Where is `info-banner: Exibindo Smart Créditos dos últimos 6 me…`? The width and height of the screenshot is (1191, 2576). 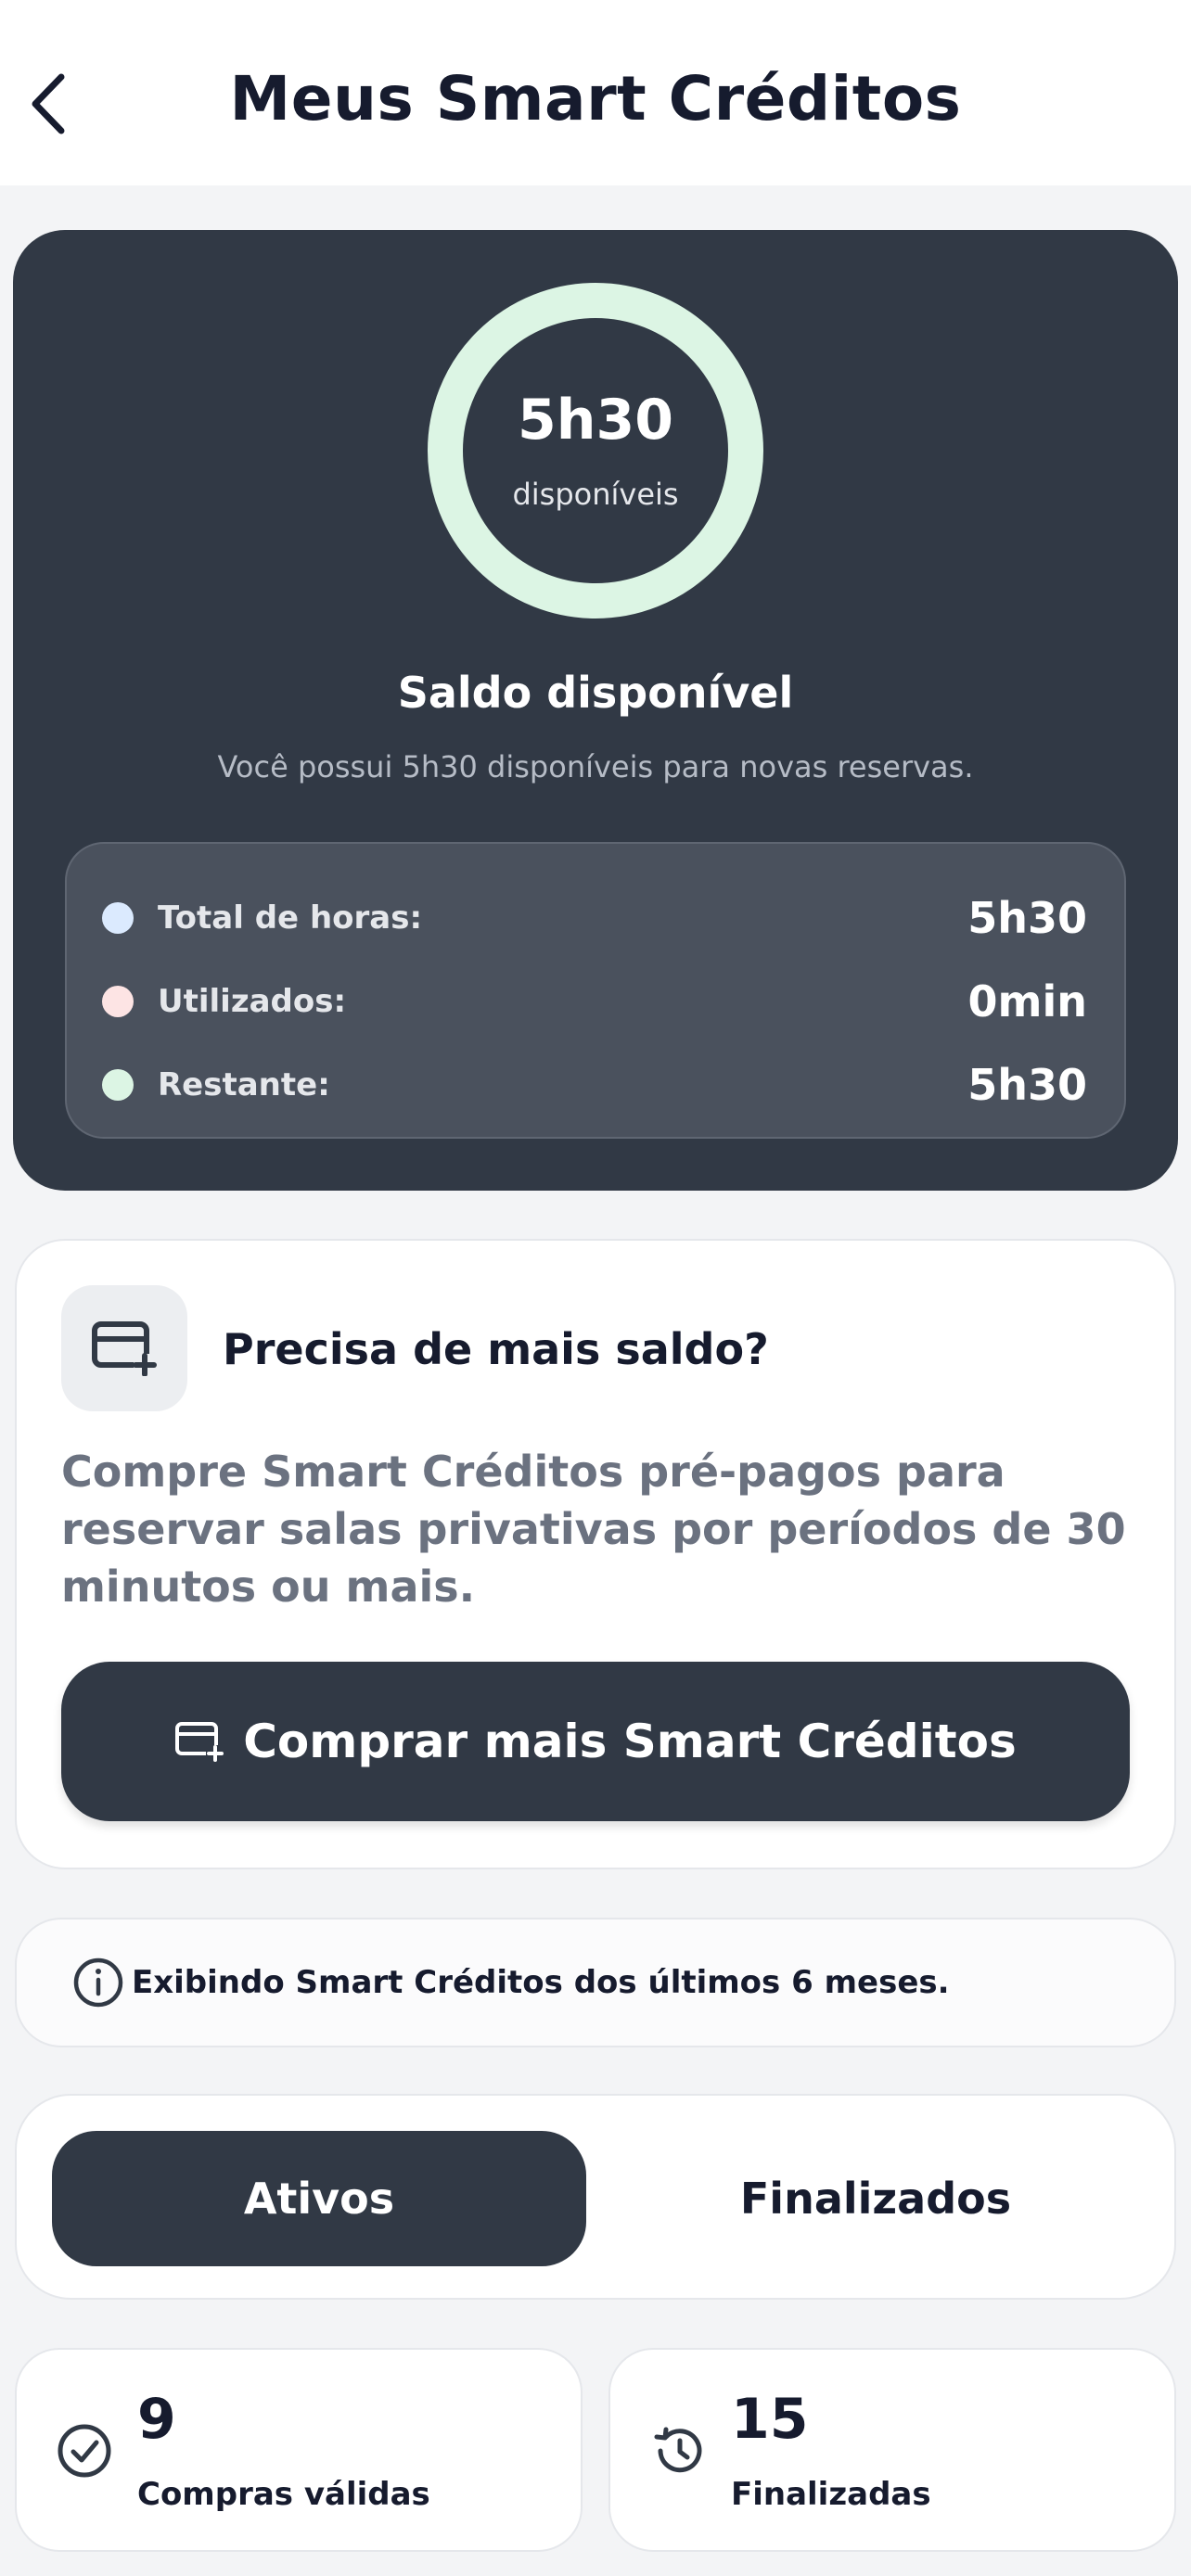
info-banner: Exibindo Smart Créditos dos últimos 6 me… is located at coordinates (595, 1982).